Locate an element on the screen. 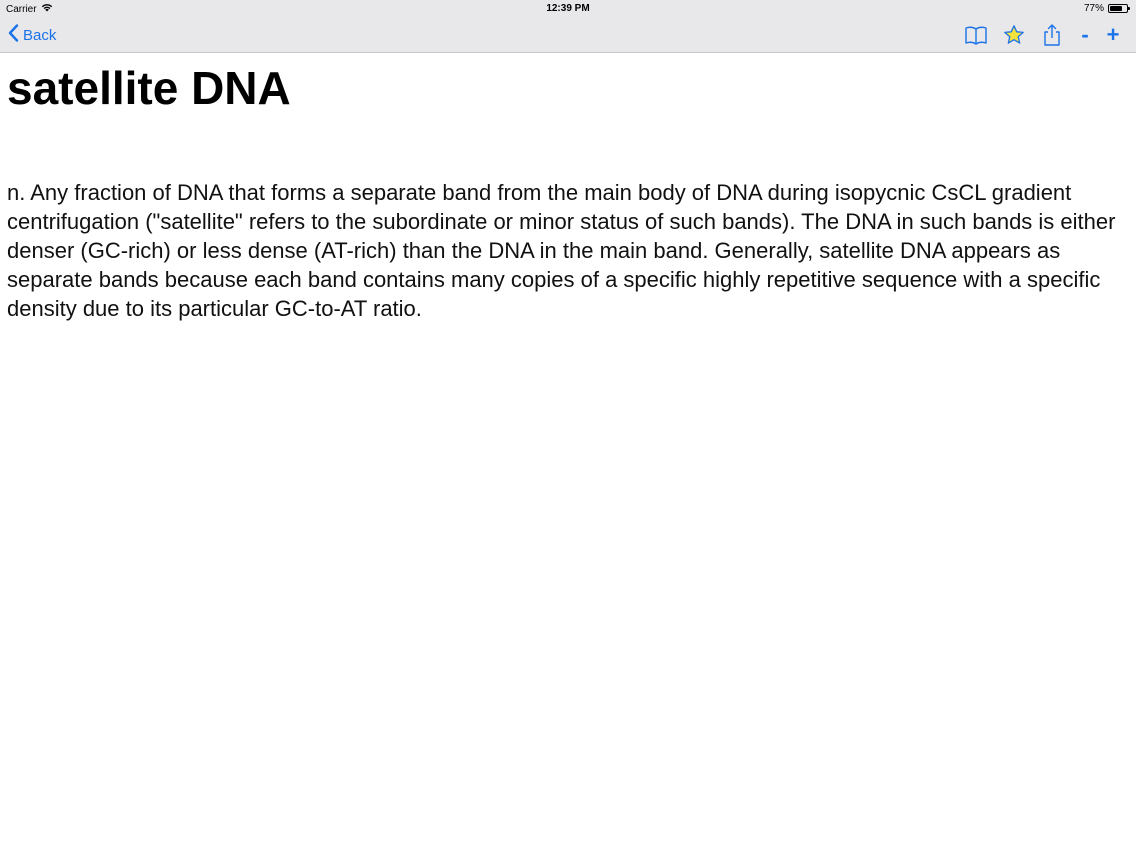  toolbar-actions: - + is located at coordinates (1042, 35).